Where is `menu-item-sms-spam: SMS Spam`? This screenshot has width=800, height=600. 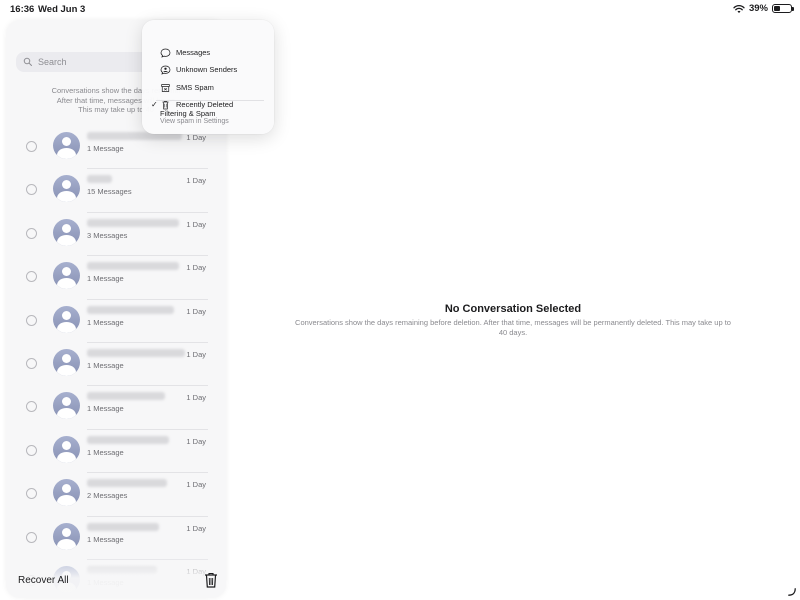 menu-item-sms-spam: SMS Spam is located at coordinates (208, 89).